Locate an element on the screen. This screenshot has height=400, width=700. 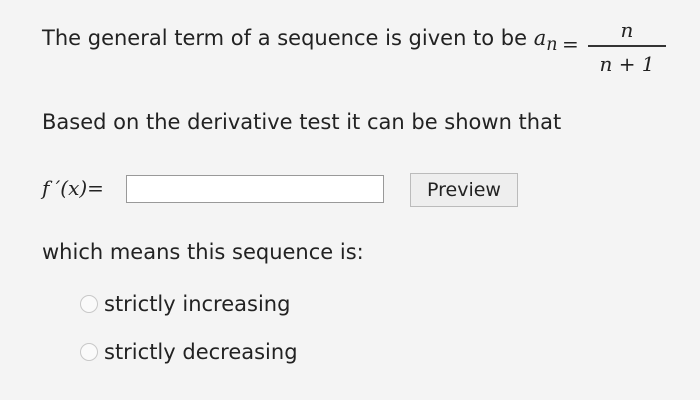
equals-sign: = is located at coordinates (570, 44).